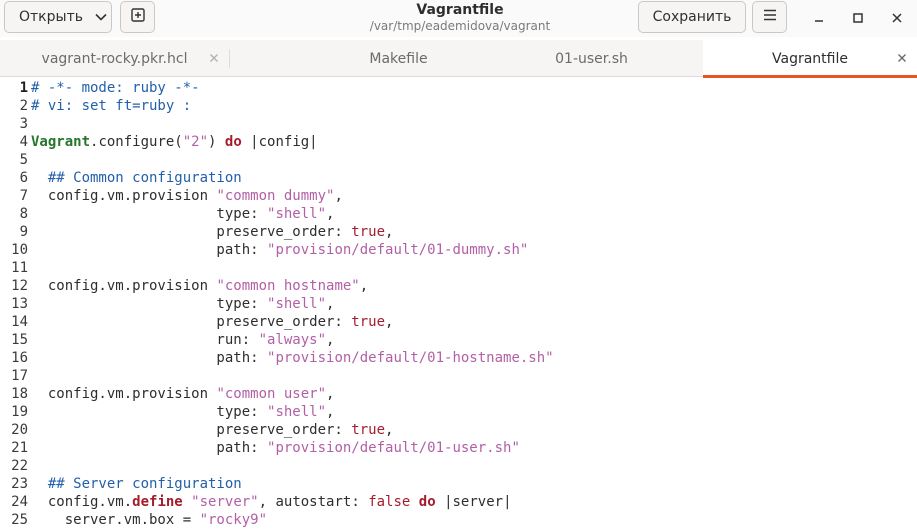 This screenshot has width=917, height=530. Describe the element at coordinates (199, 286) in the screenshot. I see `code-line: config.vm.provision "common hostname",` at that location.